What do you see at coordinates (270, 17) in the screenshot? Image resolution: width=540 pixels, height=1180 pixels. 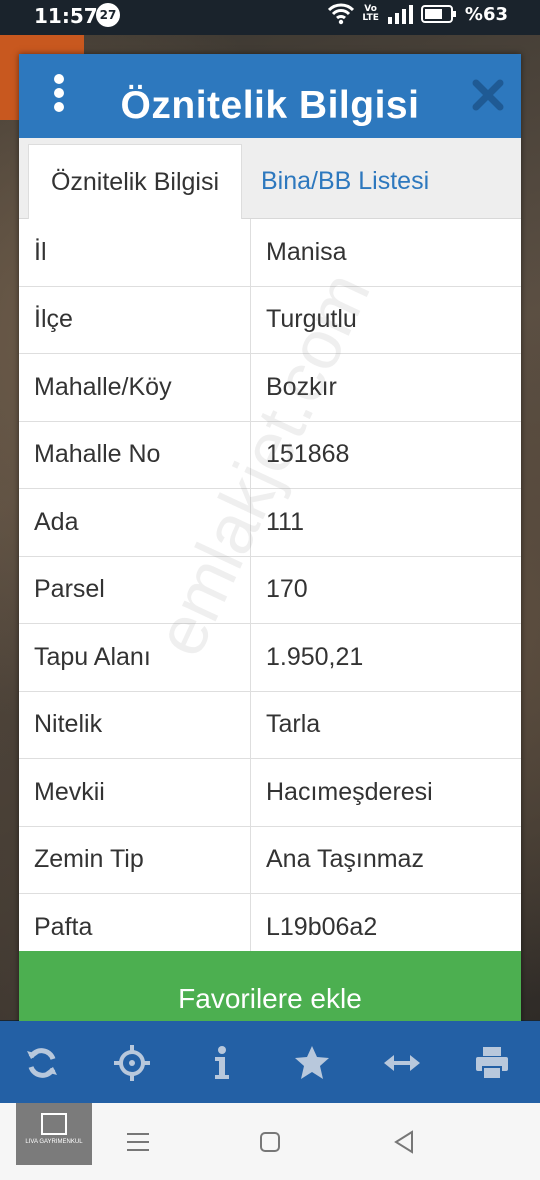 I see `status-bar: 11:57 27 Vo LTE %63` at bounding box center [270, 17].